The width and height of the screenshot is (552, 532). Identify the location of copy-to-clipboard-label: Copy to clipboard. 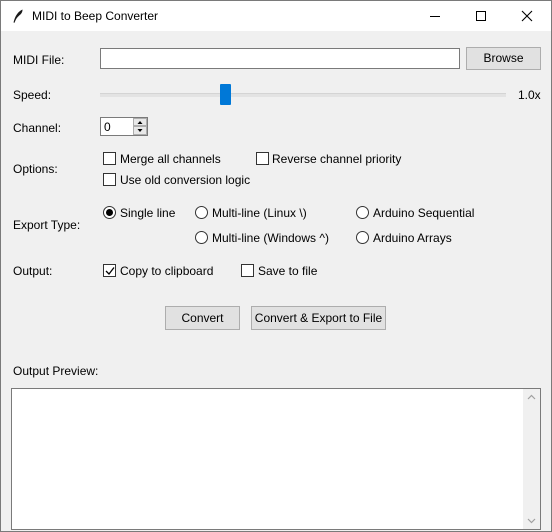
(166, 271).